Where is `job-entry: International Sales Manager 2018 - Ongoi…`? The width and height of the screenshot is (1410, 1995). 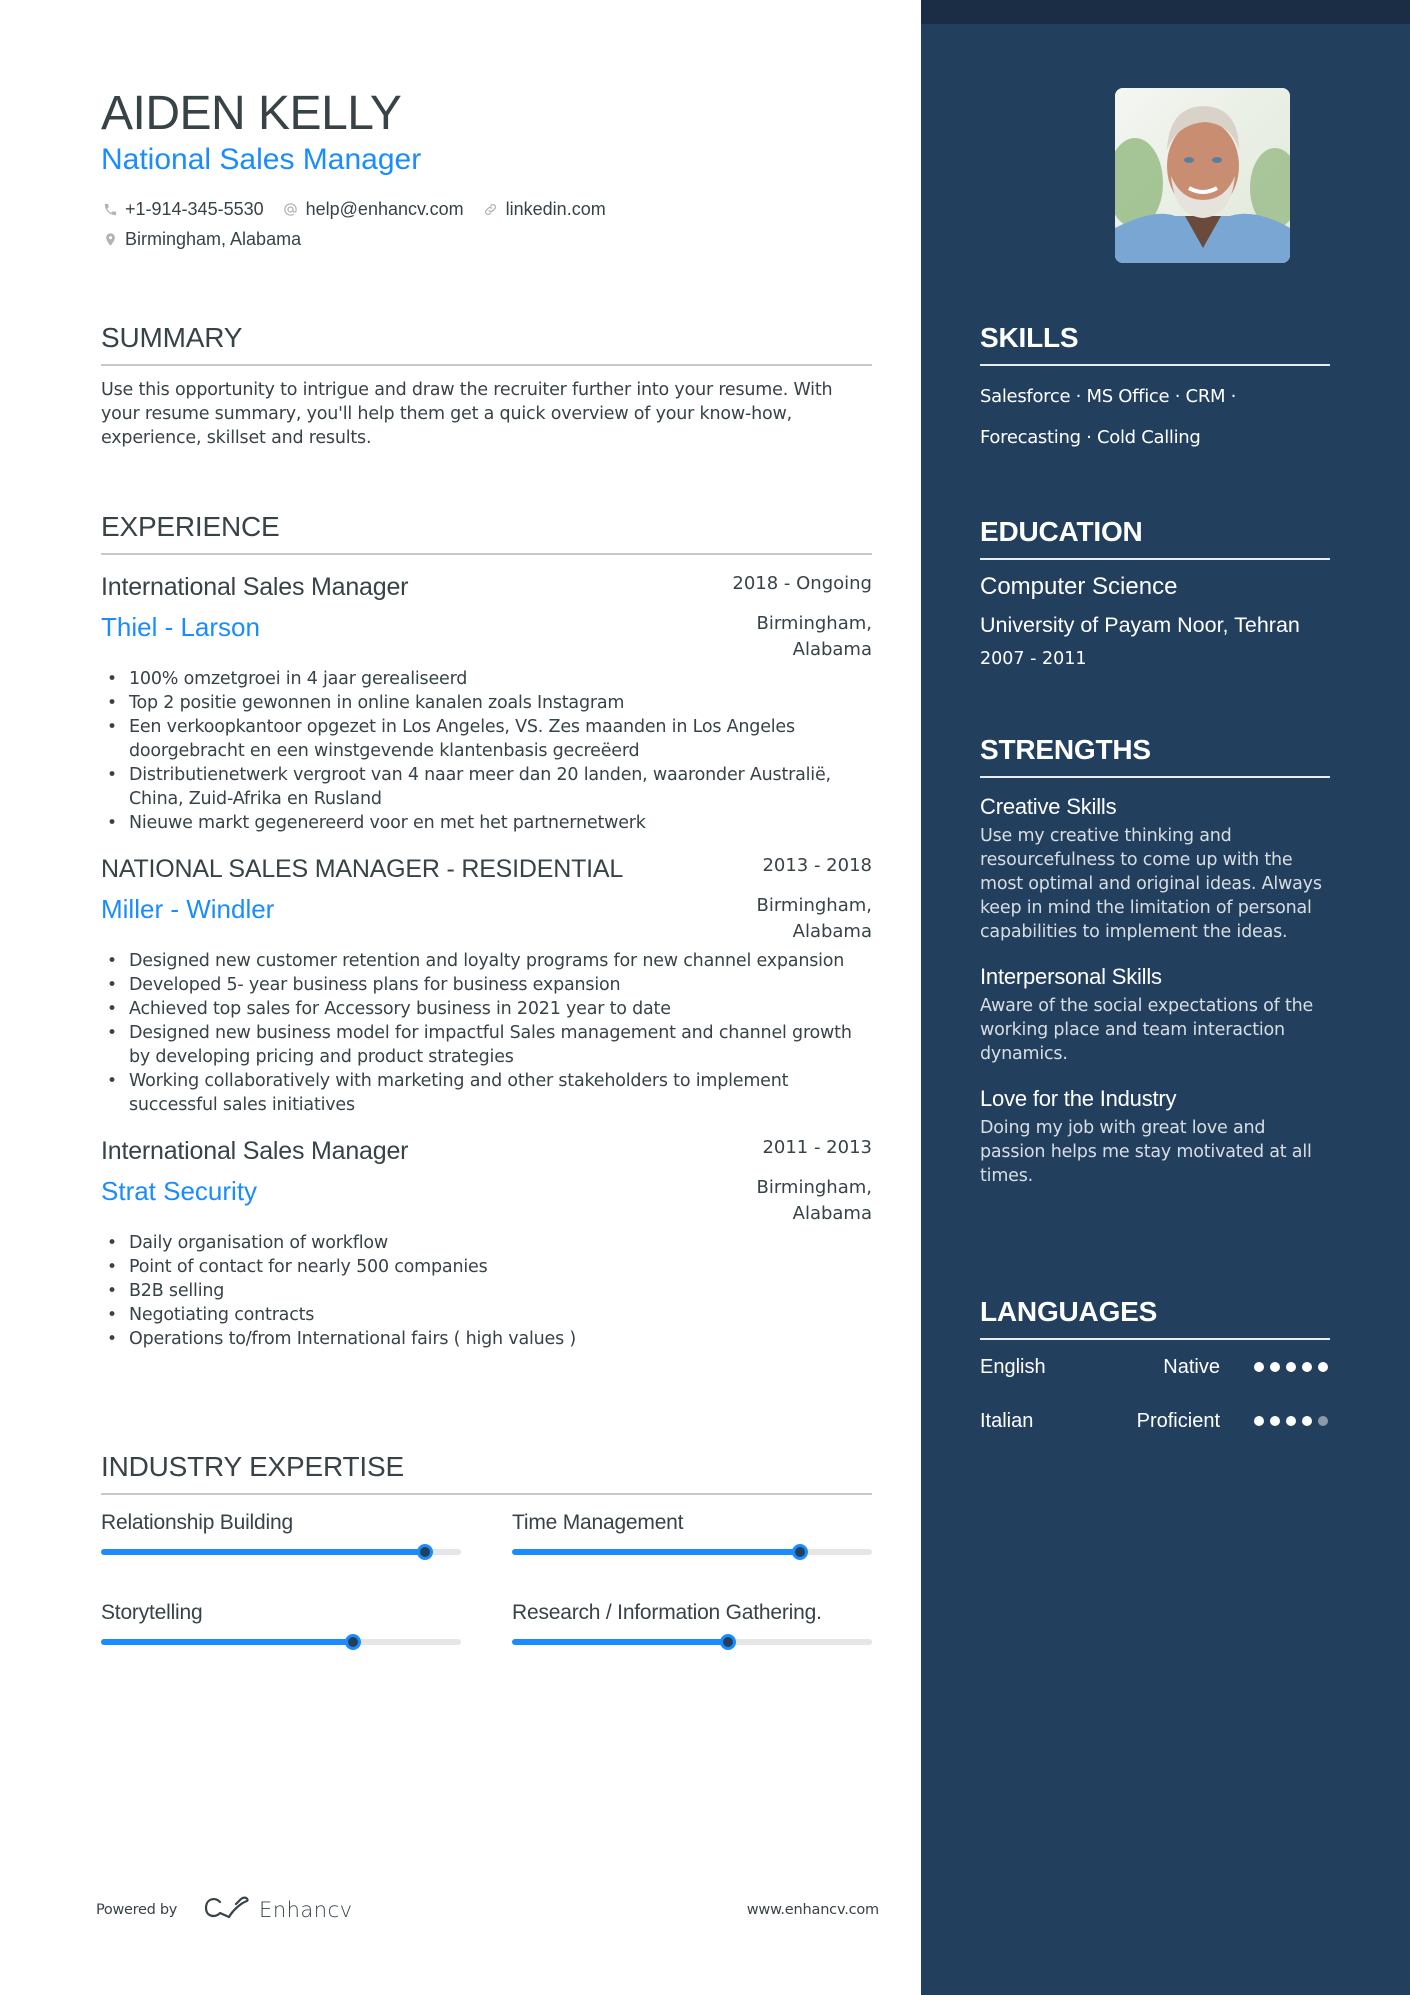 job-entry: International Sales Manager 2018 - Ongoi… is located at coordinates (486, 703).